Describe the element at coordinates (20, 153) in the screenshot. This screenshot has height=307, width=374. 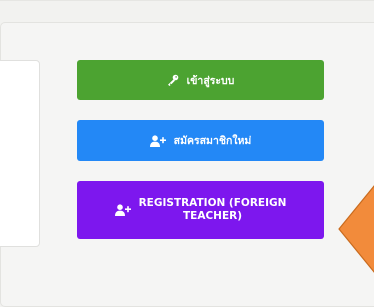
I see `input-area` at that location.